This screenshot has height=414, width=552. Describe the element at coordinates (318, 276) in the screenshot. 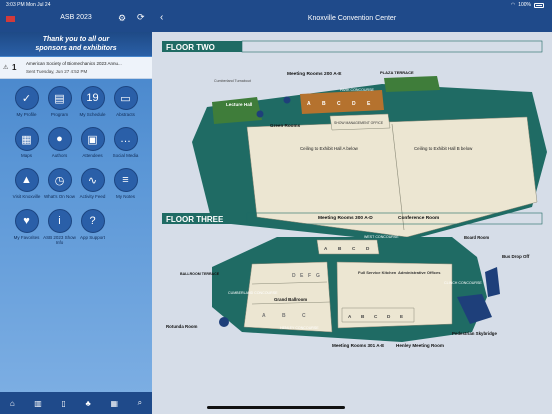

I see `ballroom-letter: G` at that location.